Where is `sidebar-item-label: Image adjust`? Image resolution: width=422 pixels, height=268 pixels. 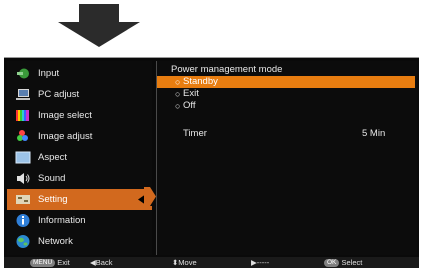
sidebar-item-label: Image adjust is located at coordinates (65, 136).